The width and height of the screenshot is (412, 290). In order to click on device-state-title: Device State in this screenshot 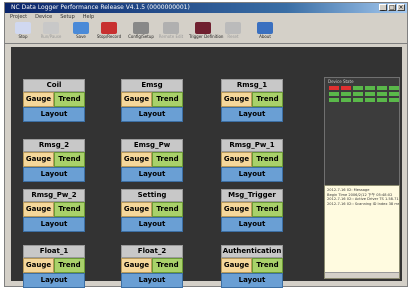, I will do `click(341, 81)`.